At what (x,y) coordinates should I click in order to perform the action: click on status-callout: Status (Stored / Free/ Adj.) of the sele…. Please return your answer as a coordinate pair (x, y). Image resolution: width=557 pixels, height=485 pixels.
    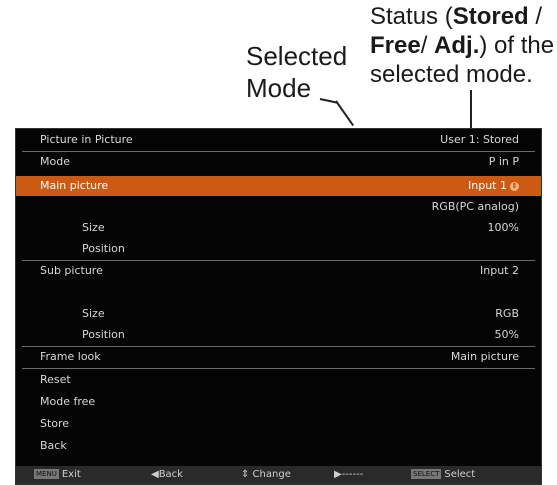
    Looking at the image, I should click on (463, 45).